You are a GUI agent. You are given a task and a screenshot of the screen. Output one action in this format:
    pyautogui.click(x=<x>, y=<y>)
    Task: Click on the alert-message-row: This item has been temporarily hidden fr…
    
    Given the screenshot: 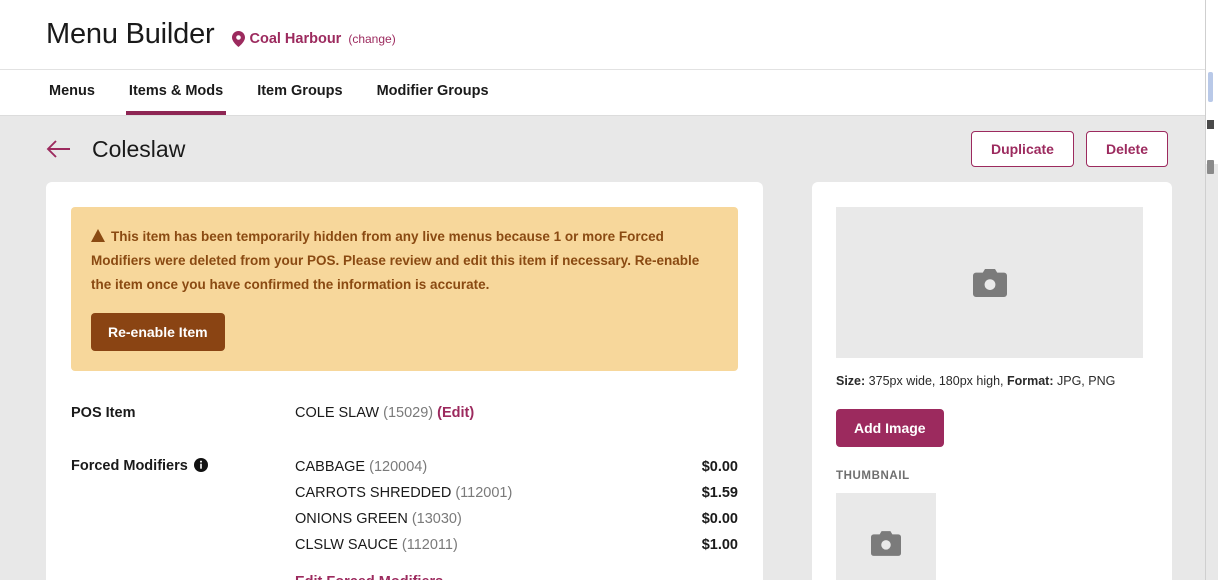 What is the action you would take?
    pyautogui.click(x=404, y=261)
    